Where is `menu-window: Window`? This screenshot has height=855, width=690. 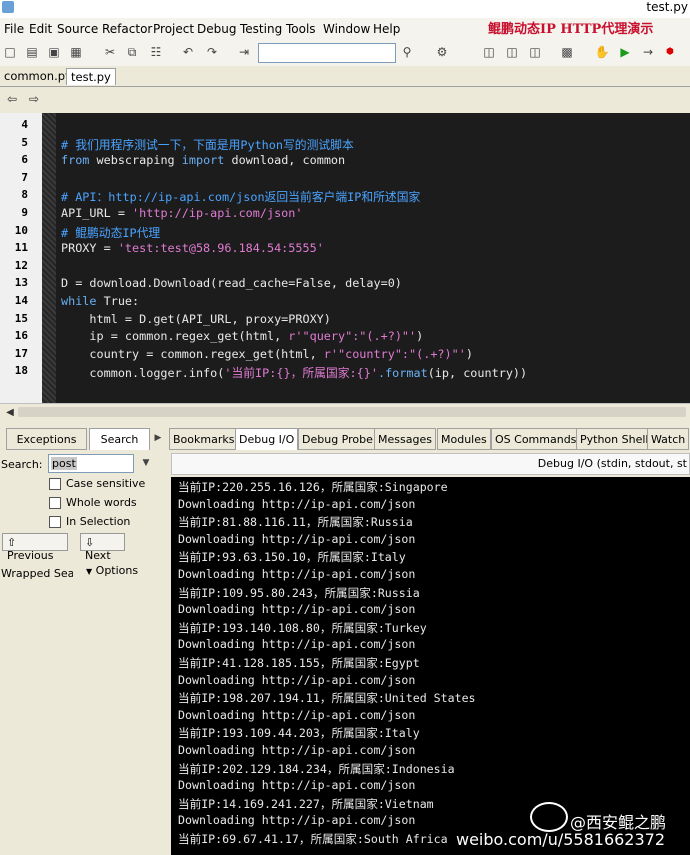 menu-window: Window is located at coordinates (346, 29).